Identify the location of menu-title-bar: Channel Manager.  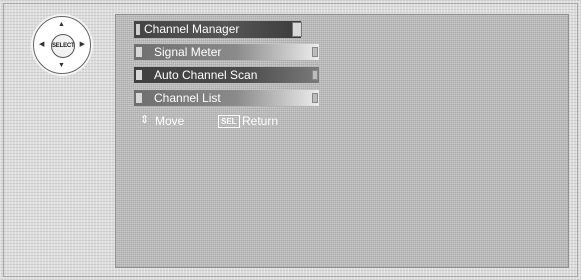
(218, 29).